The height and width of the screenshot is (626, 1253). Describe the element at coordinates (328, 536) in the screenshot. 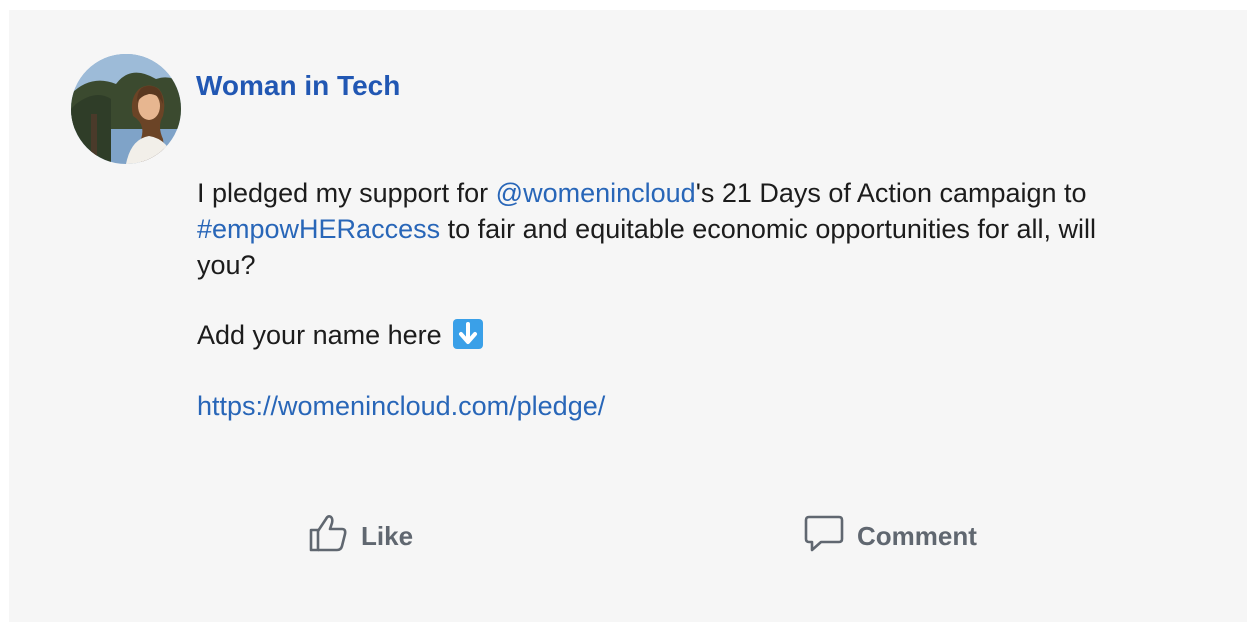

I see `thumbs-up-icon` at that location.